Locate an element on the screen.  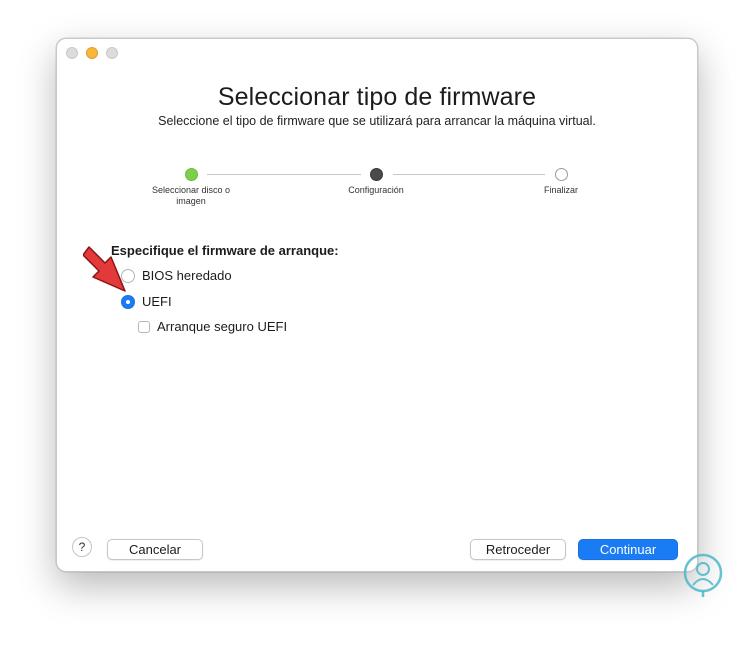
cancel-button: Cancelar is located at coordinates (155, 549).